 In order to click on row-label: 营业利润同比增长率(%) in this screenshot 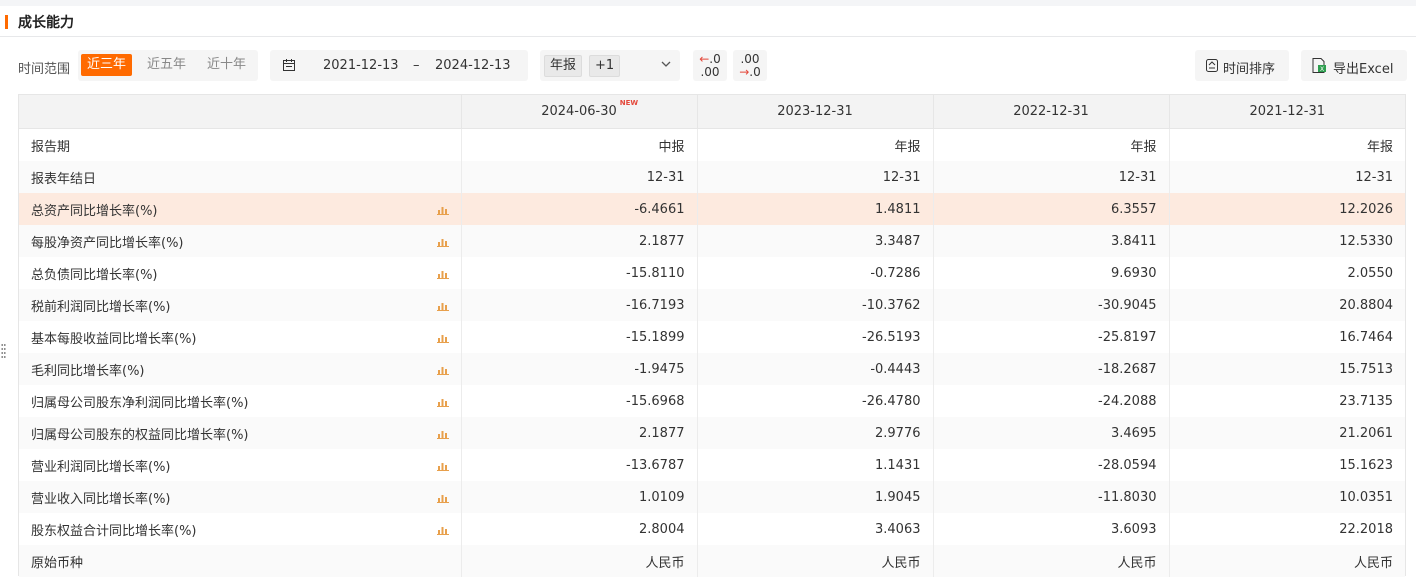, I will do `click(240, 465)`.